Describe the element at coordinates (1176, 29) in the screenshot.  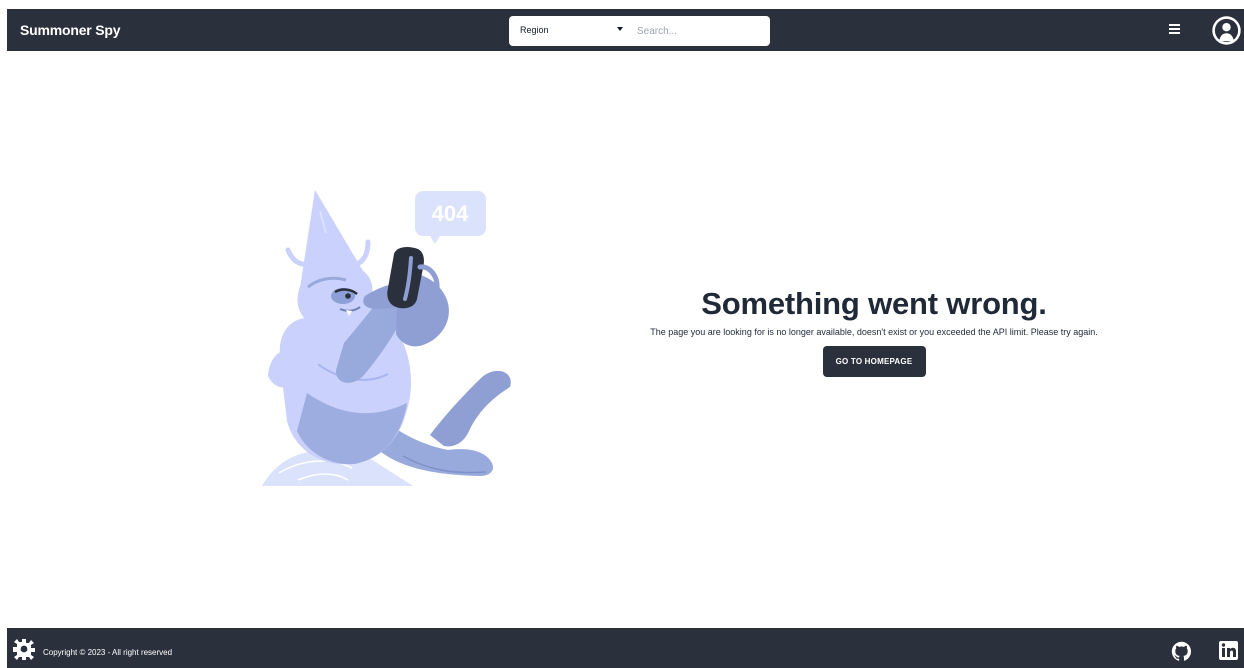
I see `hamburger-menu-icon` at that location.